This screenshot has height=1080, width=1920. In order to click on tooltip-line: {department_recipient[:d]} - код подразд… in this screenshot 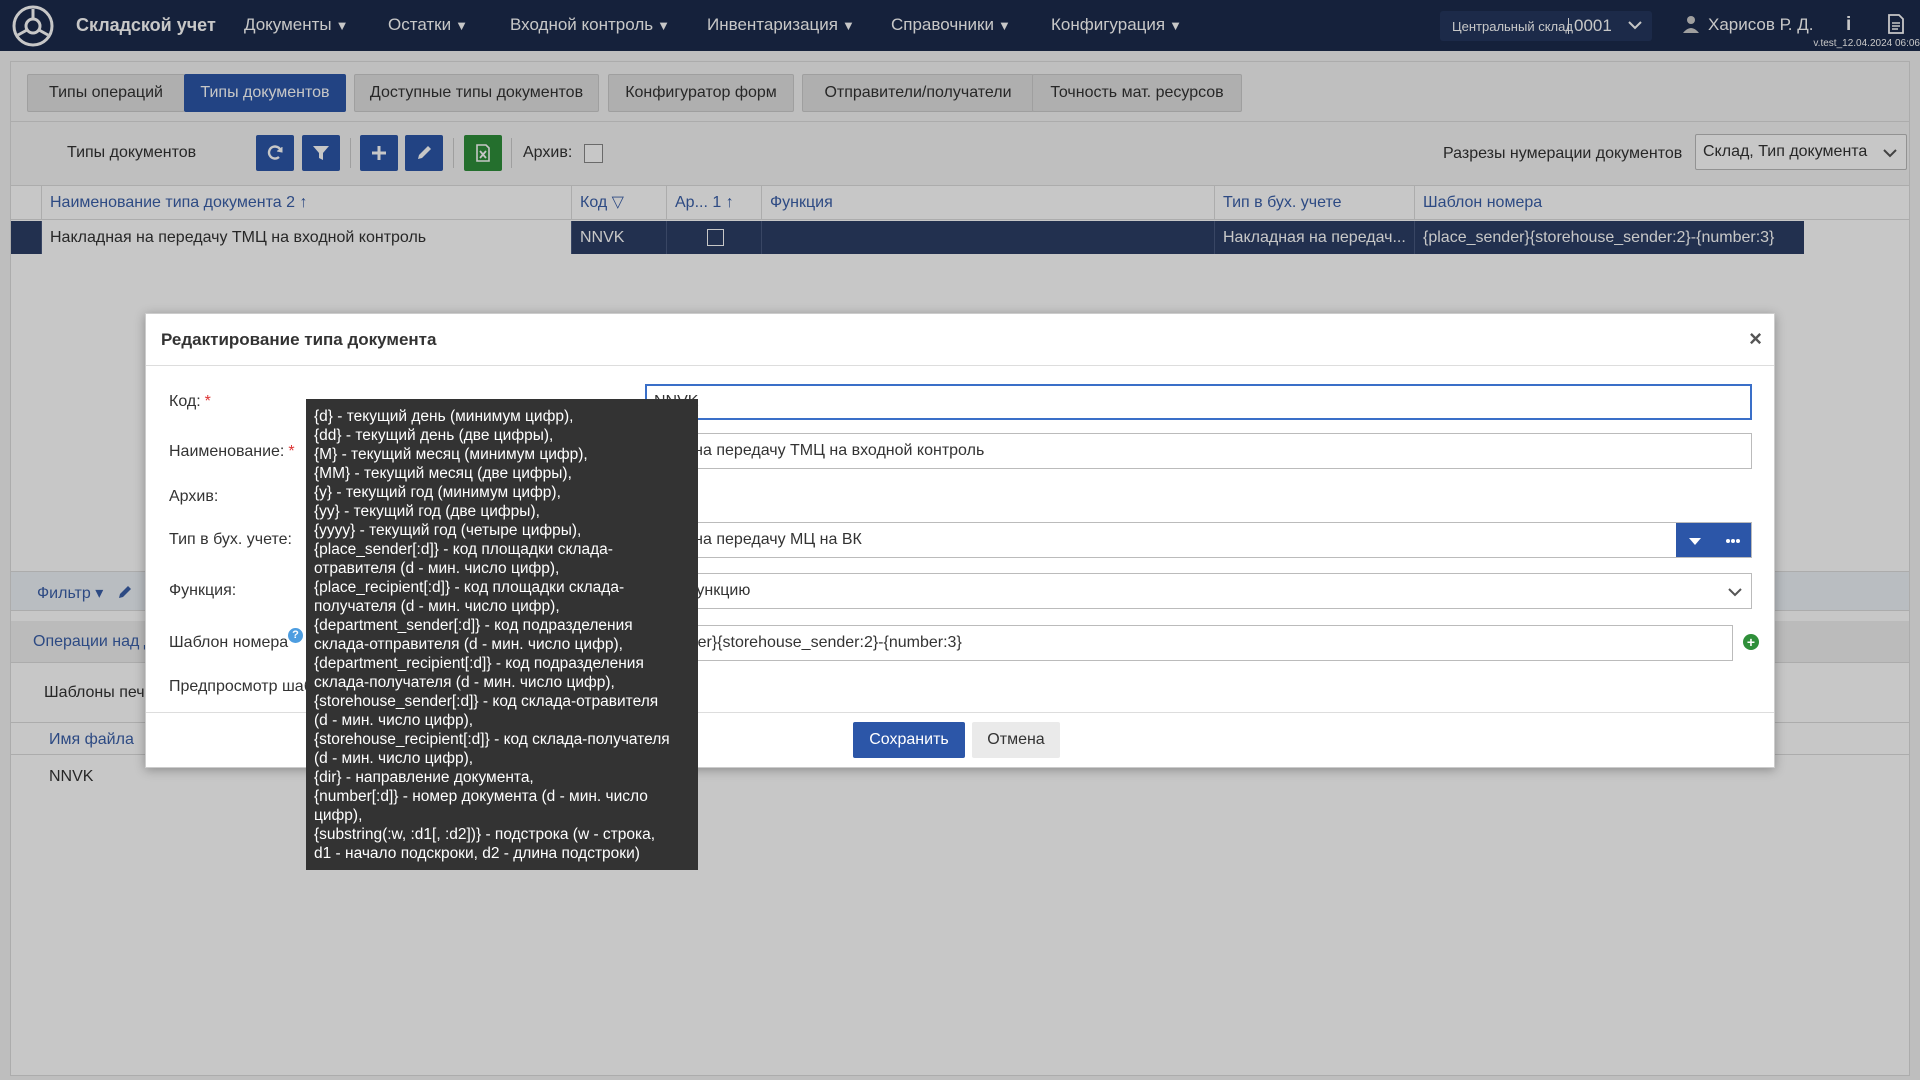, I will do `click(479, 663)`.